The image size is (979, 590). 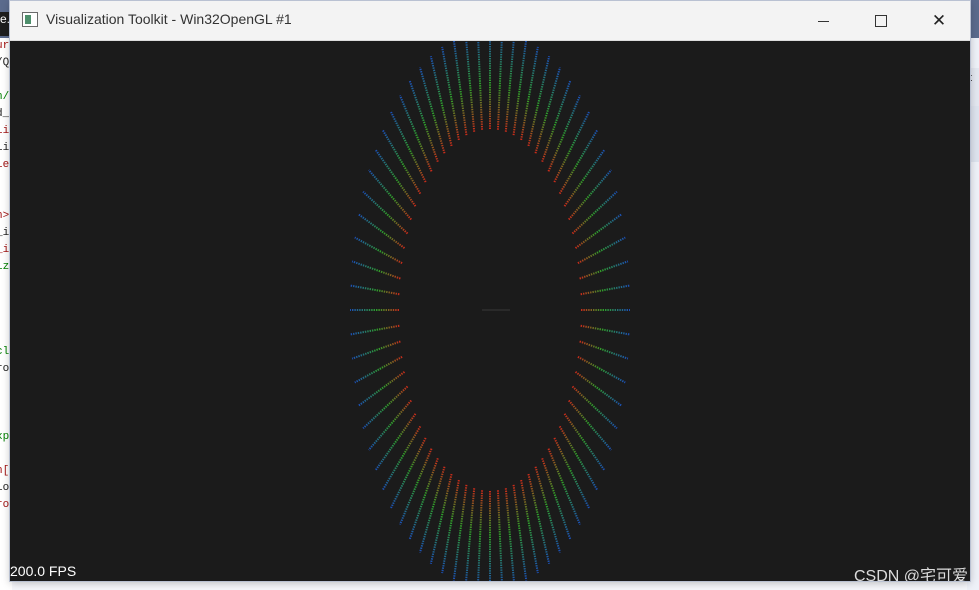 I want to click on maximize-button, so click(x=881, y=20).